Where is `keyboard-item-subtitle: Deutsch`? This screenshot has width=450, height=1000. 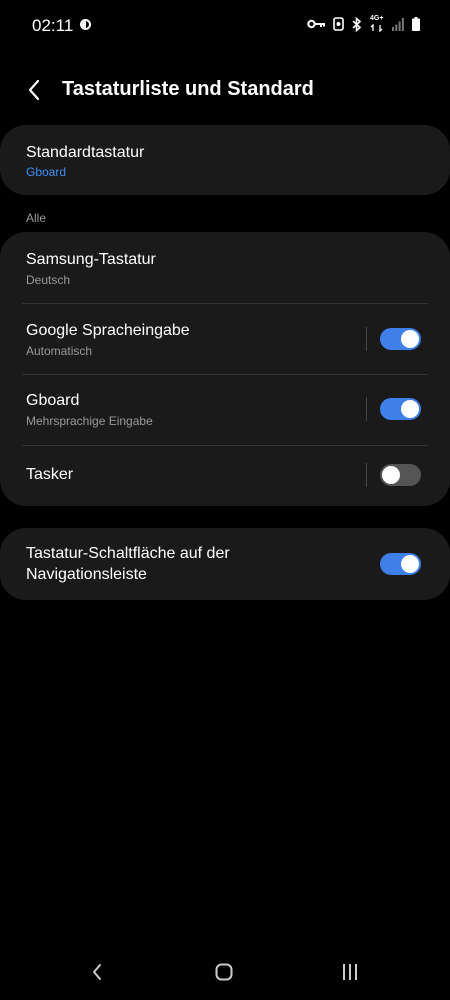
keyboard-item-subtitle: Deutsch is located at coordinates (48, 280).